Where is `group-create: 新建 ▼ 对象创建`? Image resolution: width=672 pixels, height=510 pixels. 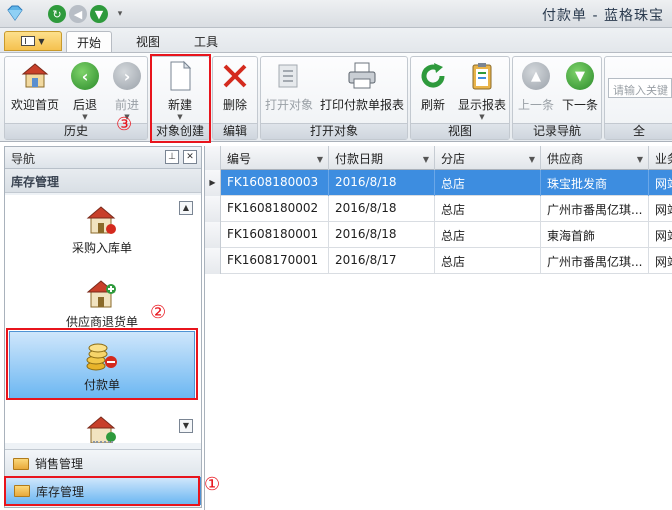 group-create: 新建 ▼ 对象创建 is located at coordinates (180, 98).